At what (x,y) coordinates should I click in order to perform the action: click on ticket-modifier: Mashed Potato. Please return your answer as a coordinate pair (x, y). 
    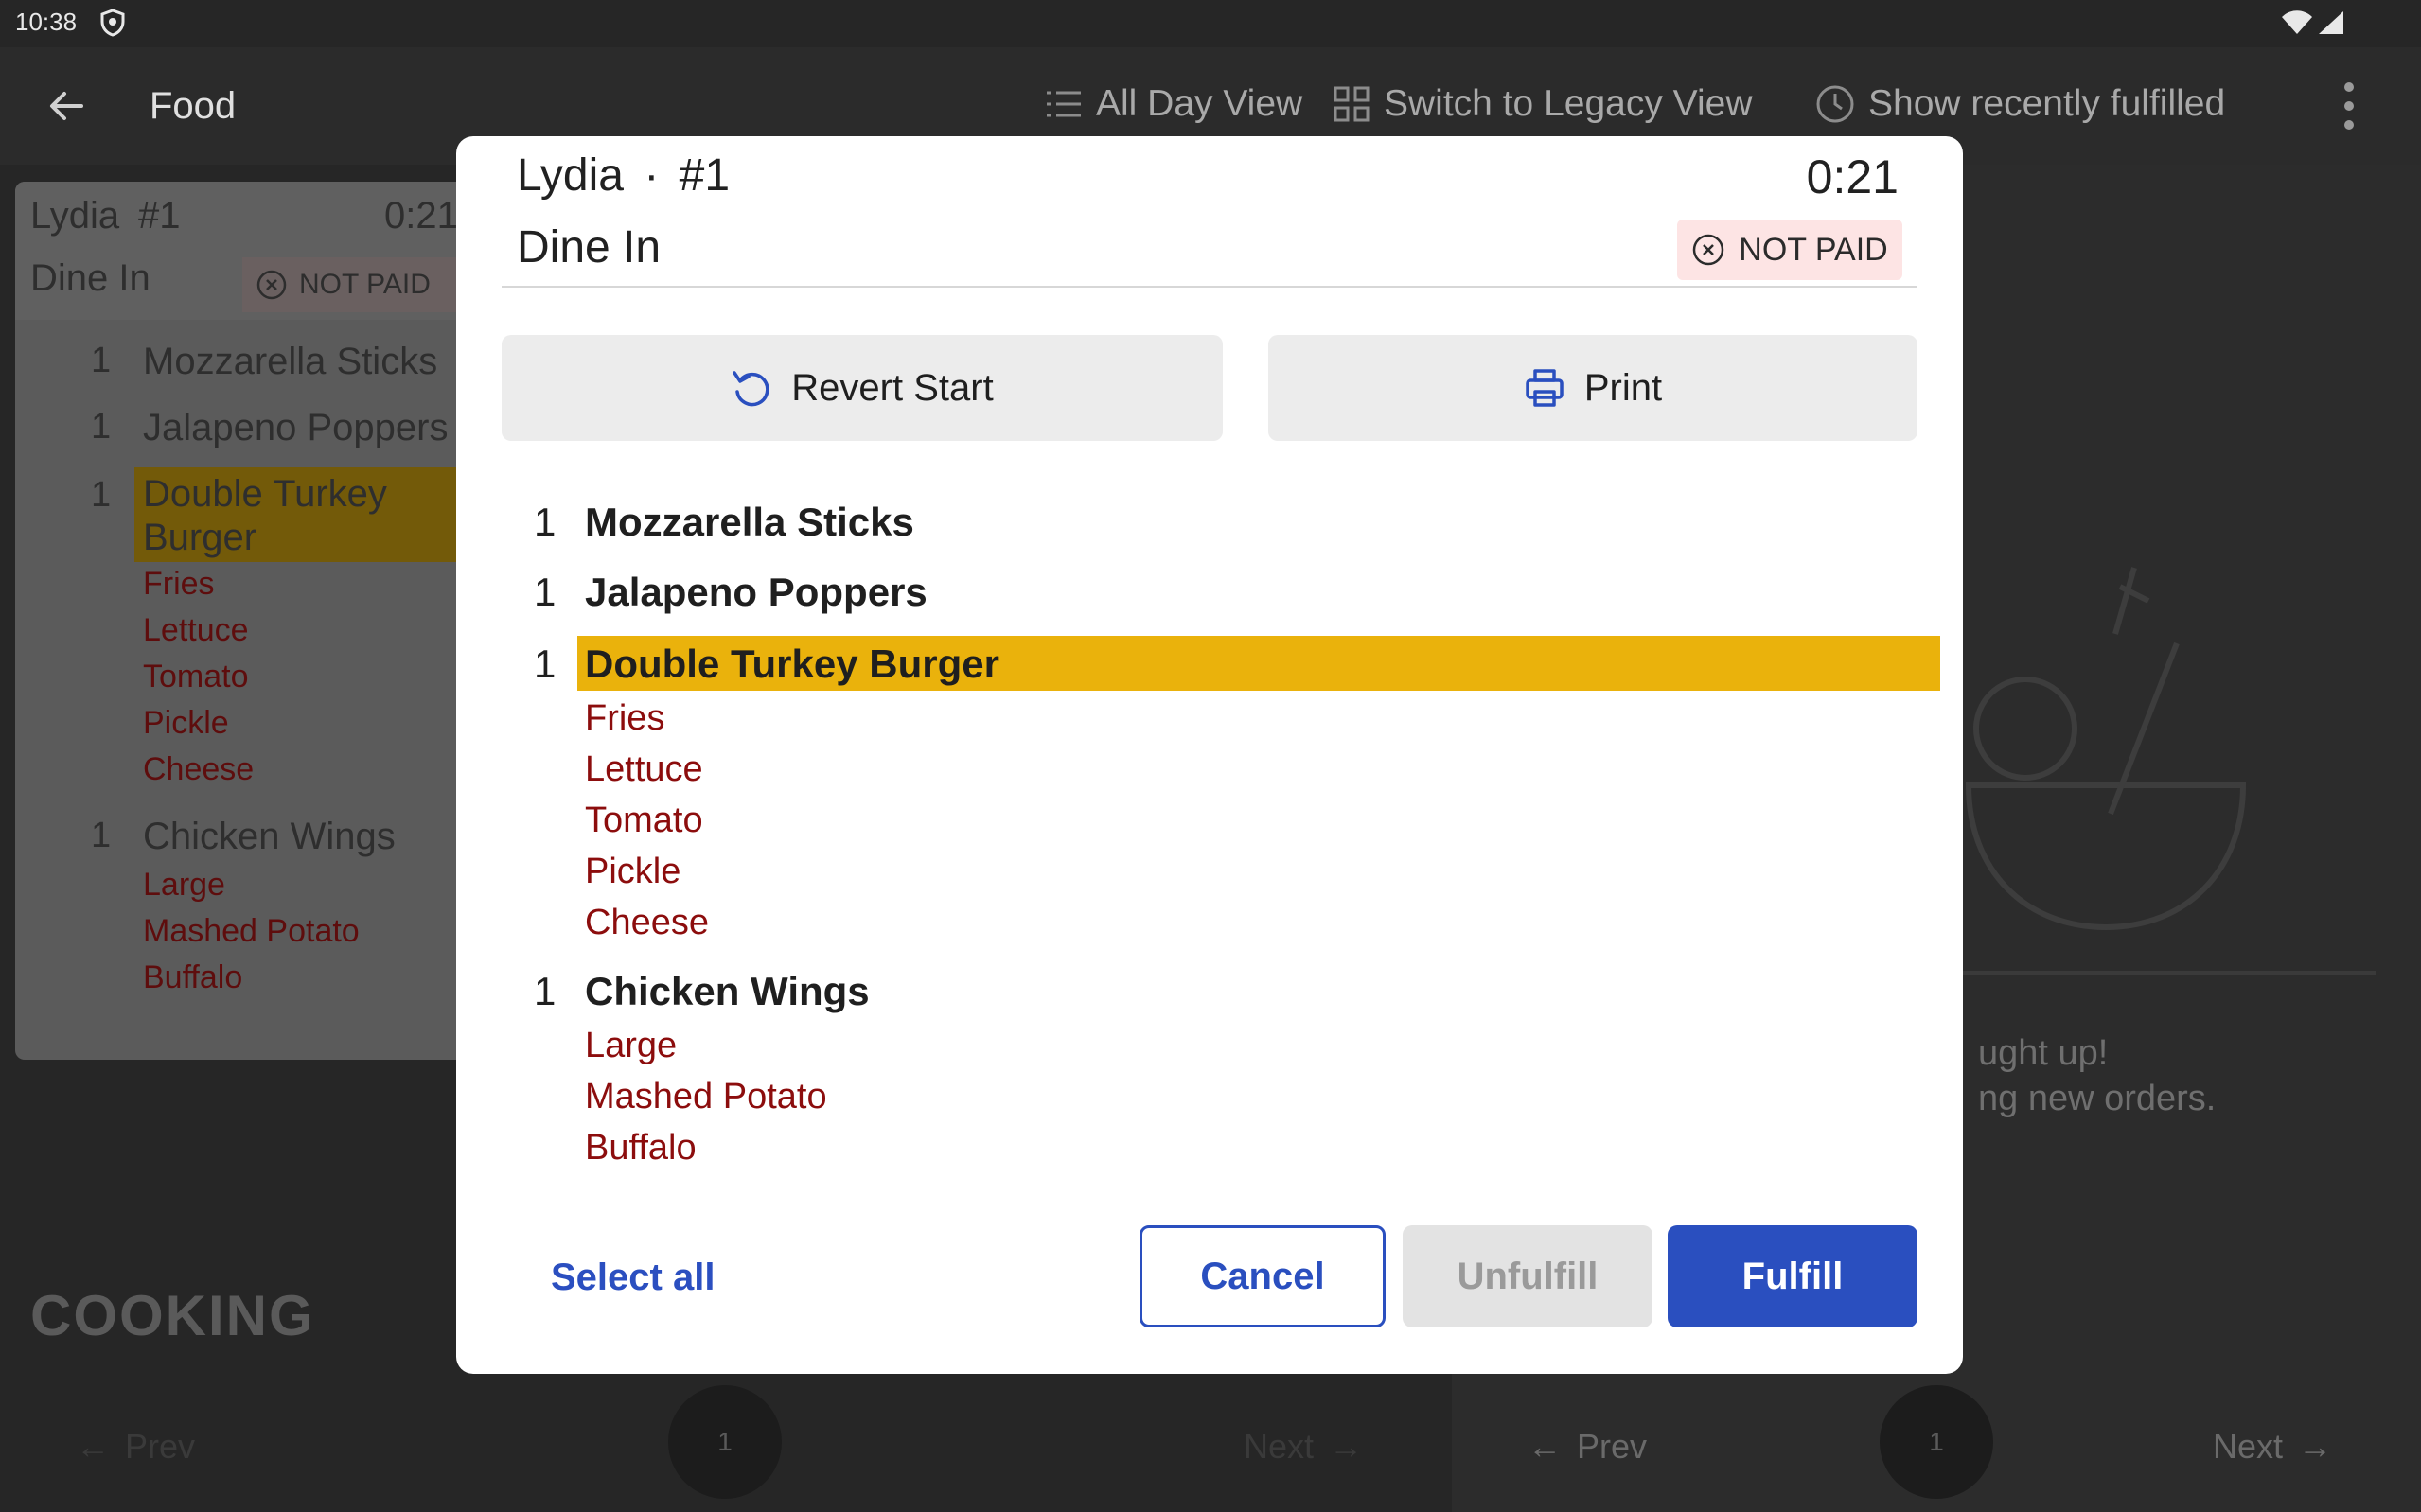
    Looking at the image, I should click on (251, 931).